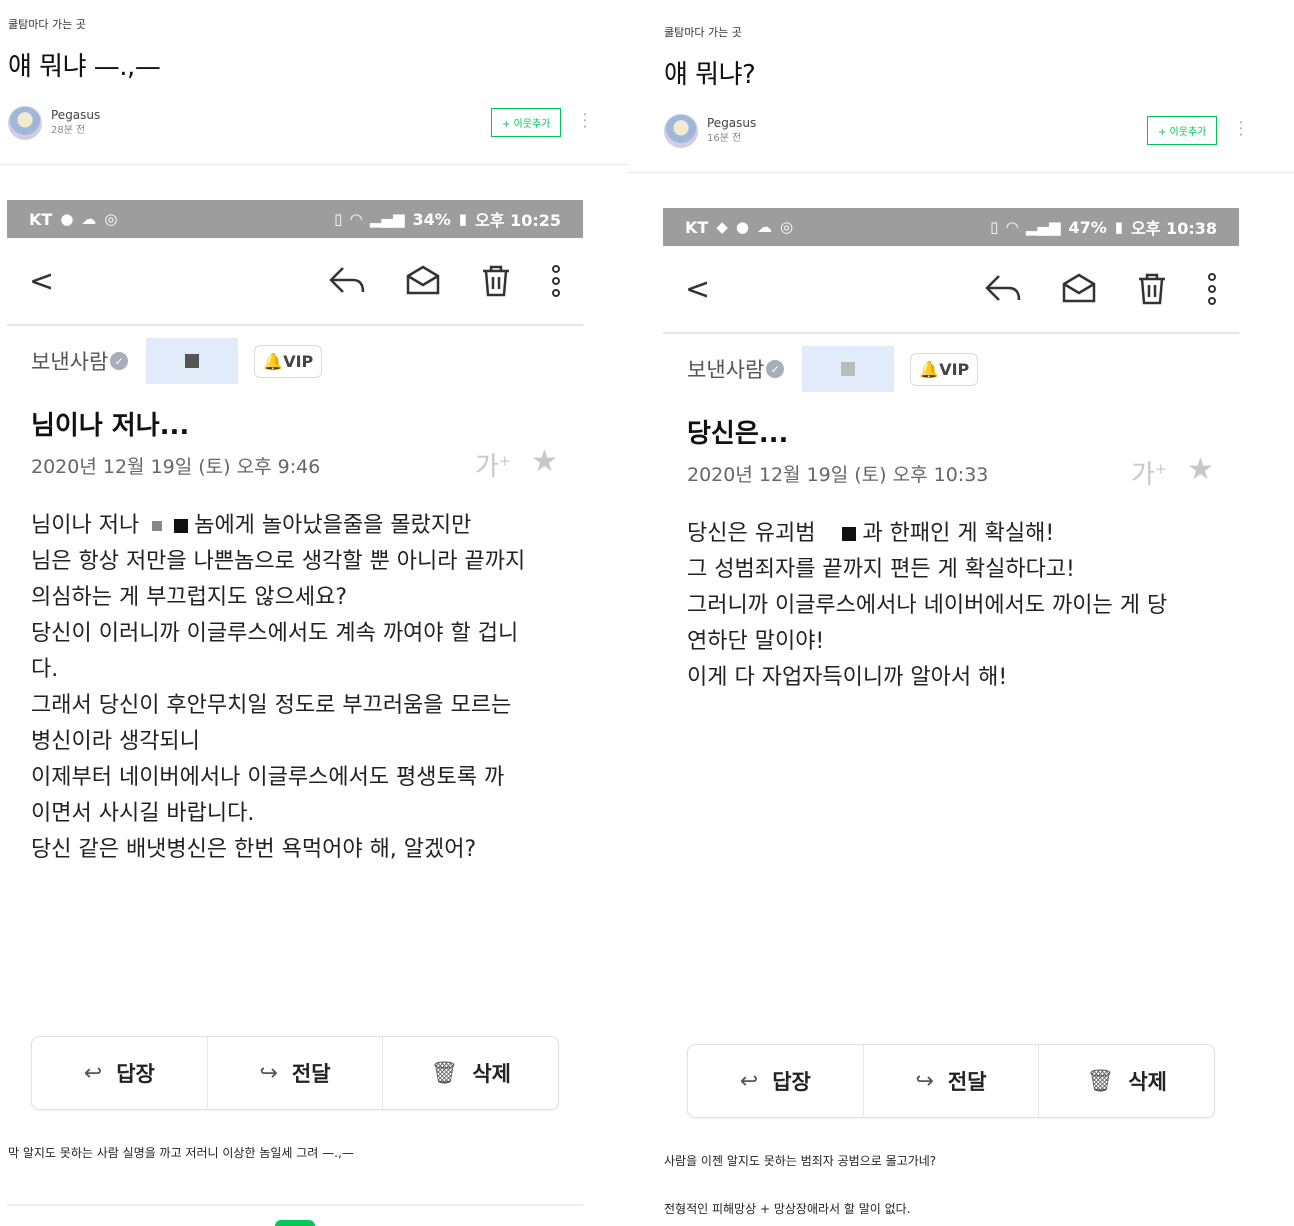 This screenshot has width=1294, height=1226. What do you see at coordinates (518, 220) in the screenshot?
I see `clock: 오후 10:25` at bounding box center [518, 220].